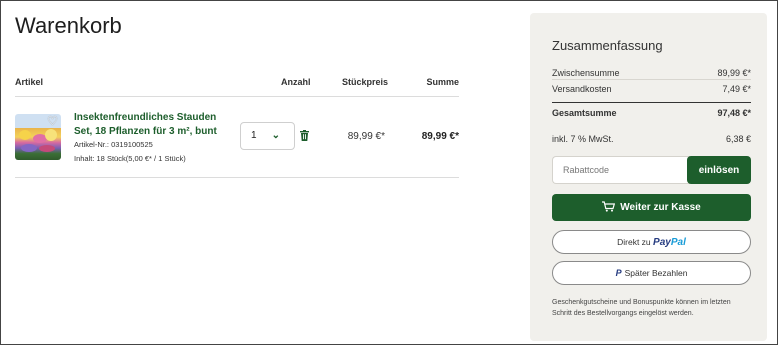  Describe the element at coordinates (113, 144) in the screenshot. I see `product-sku: Artikel-Nr.: 0319100525` at that location.